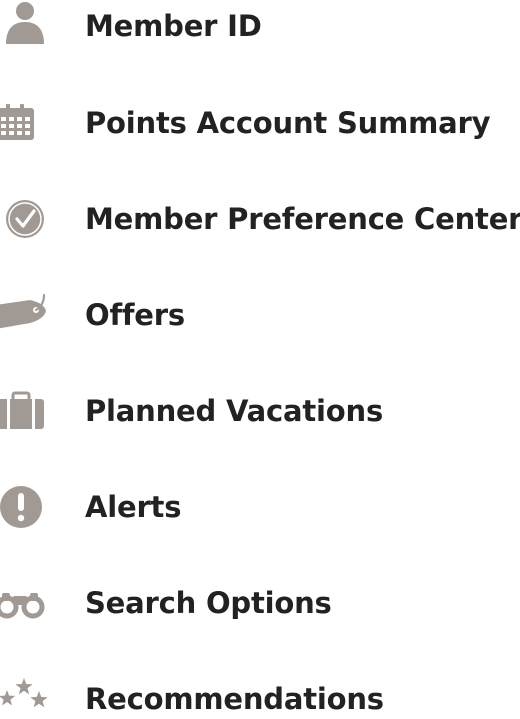 The height and width of the screenshot is (719, 520). What do you see at coordinates (173, 26) in the screenshot?
I see `menu-item-label: Member ID` at bounding box center [173, 26].